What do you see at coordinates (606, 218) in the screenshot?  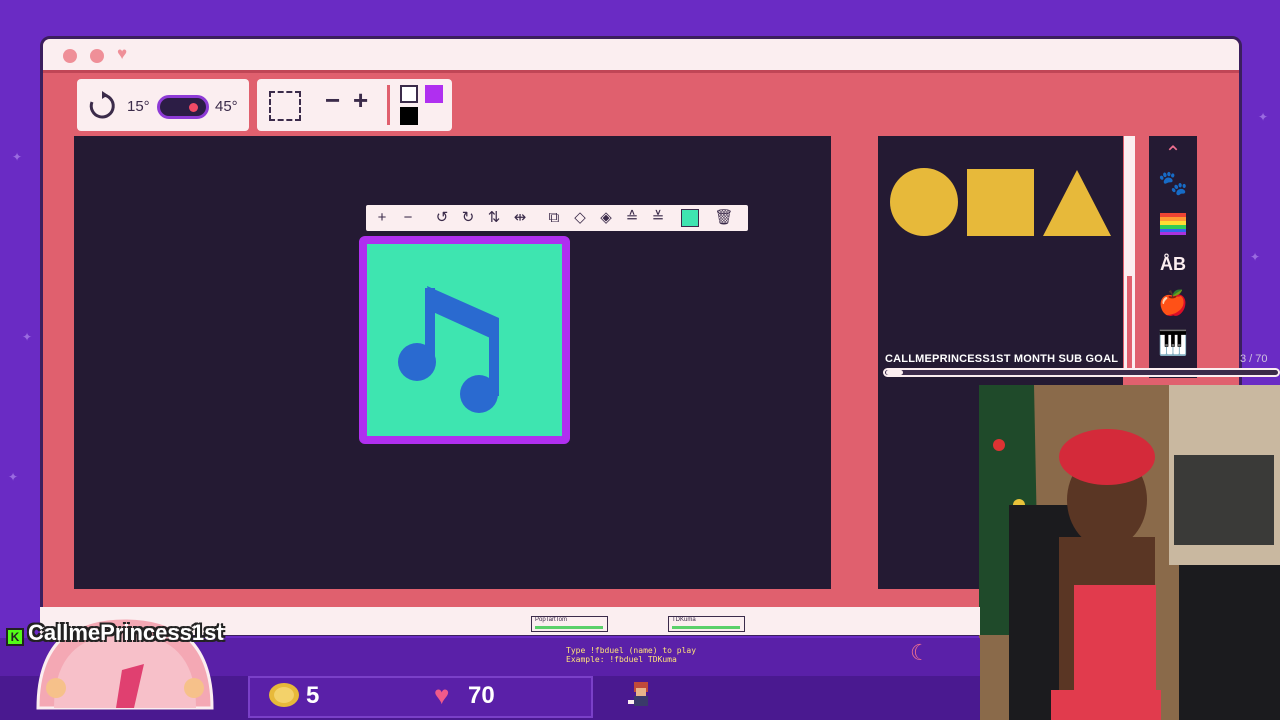 I see `layer-down-icon: ◈` at bounding box center [606, 218].